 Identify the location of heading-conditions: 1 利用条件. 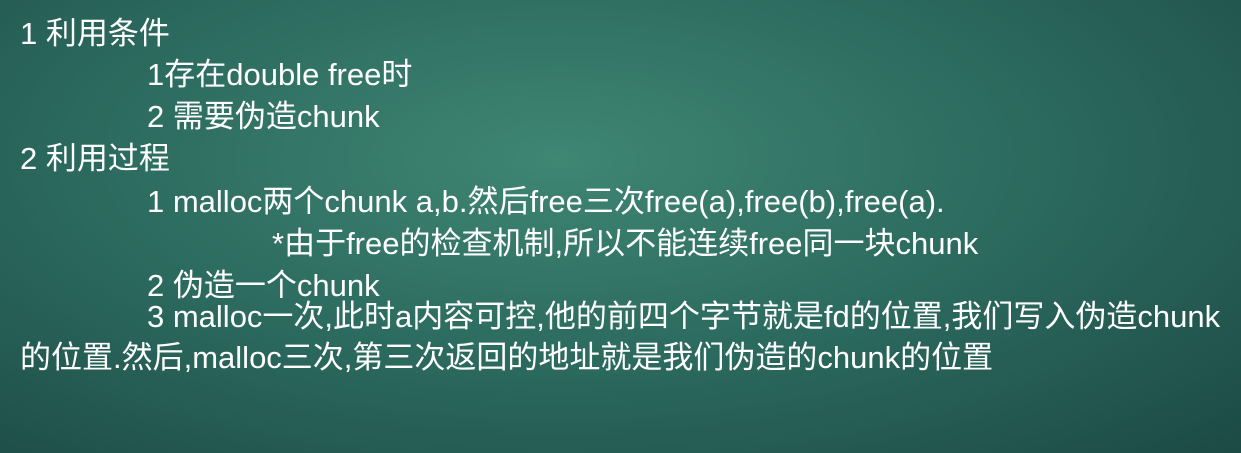
(95, 33).